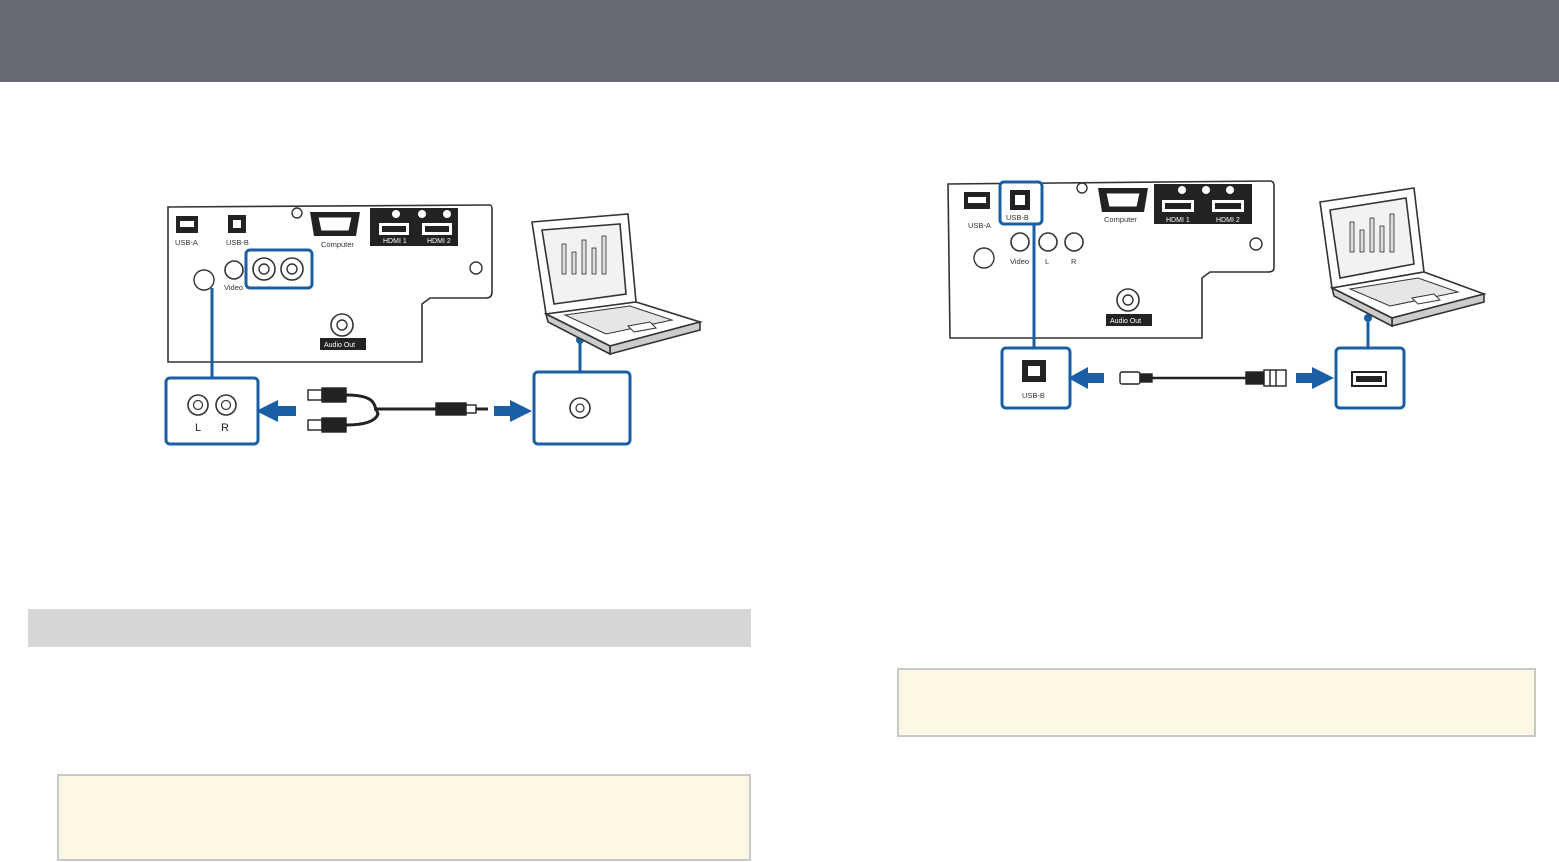 The width and height of the screenshot is (1559, 862). Describe the element at coordinates (198, 428) in the screenshot. I see `left-channel-label: L` at that location.